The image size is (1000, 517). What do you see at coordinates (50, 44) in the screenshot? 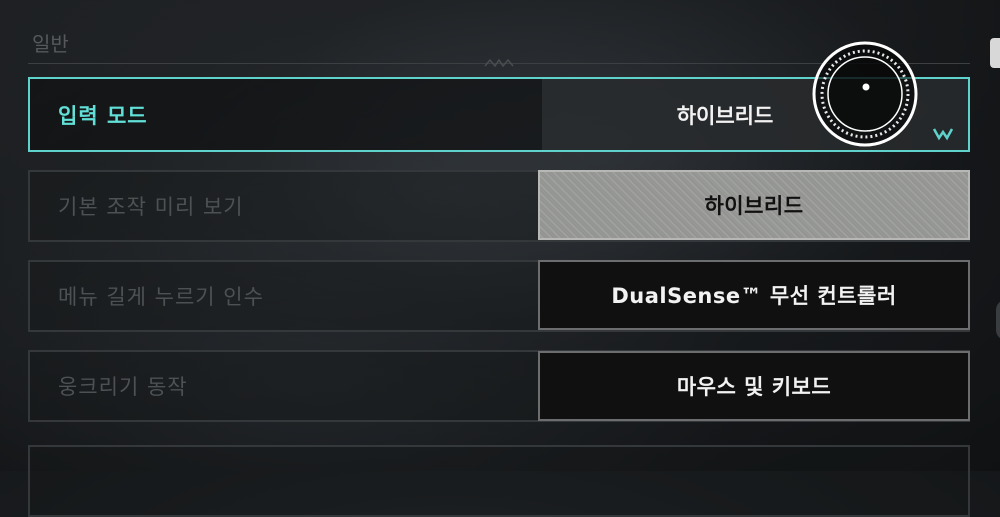
I see `section-title: 일반` at bounding box center [50, 44].